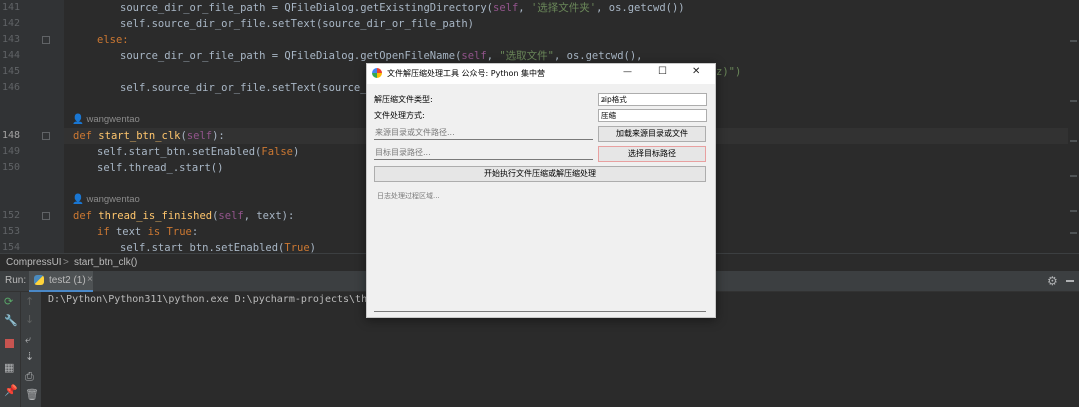 Image resolution: width=1079 pixels, height=407 pixels. I want to click on archive-type-select: zip格式 ⌄, so click(652, 99).